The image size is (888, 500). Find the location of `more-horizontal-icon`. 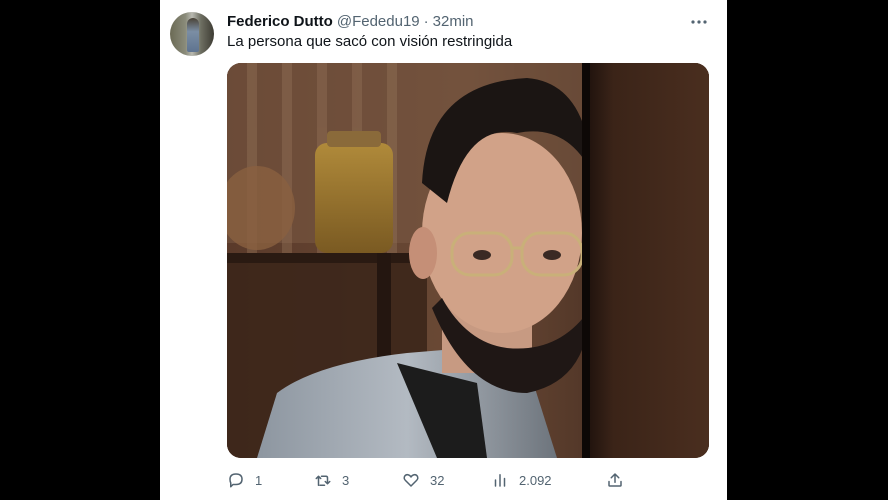

more-horizontal-icon is located at coordinates (699, 22).